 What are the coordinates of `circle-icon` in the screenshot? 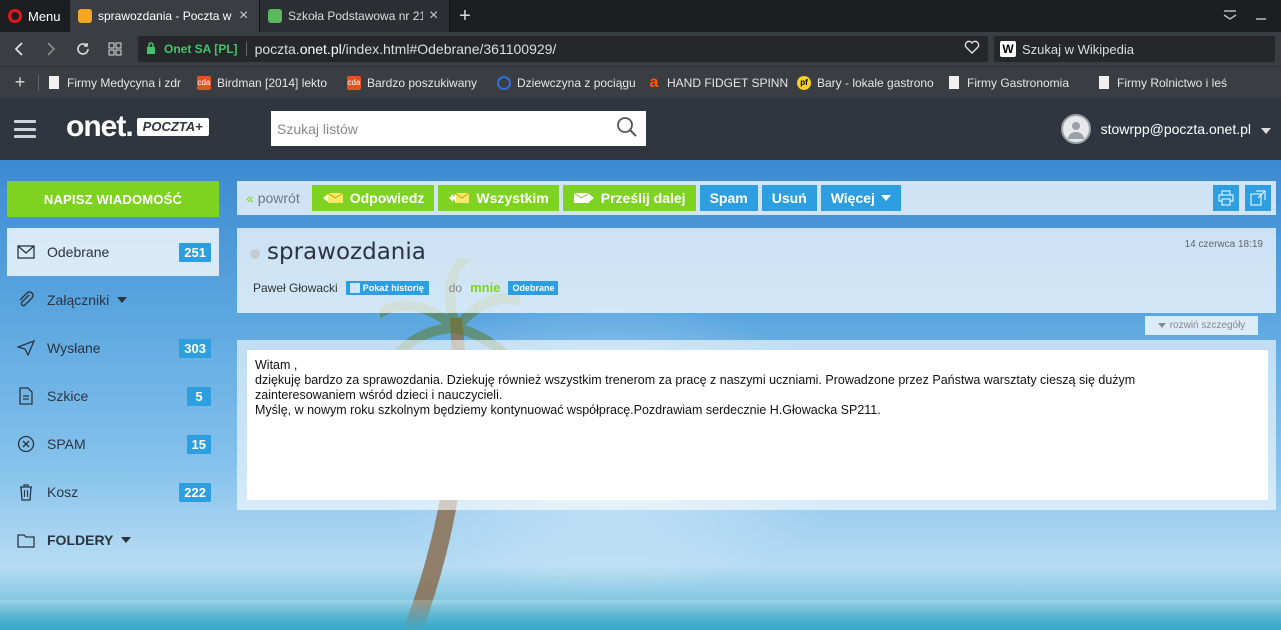 It's located at (504, 82).